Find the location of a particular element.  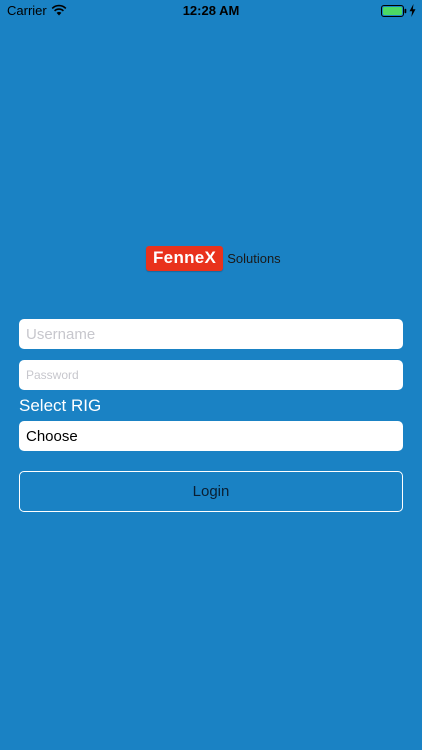

fennex-logo: FenneX Solutions is located at coordinates (213, 258).